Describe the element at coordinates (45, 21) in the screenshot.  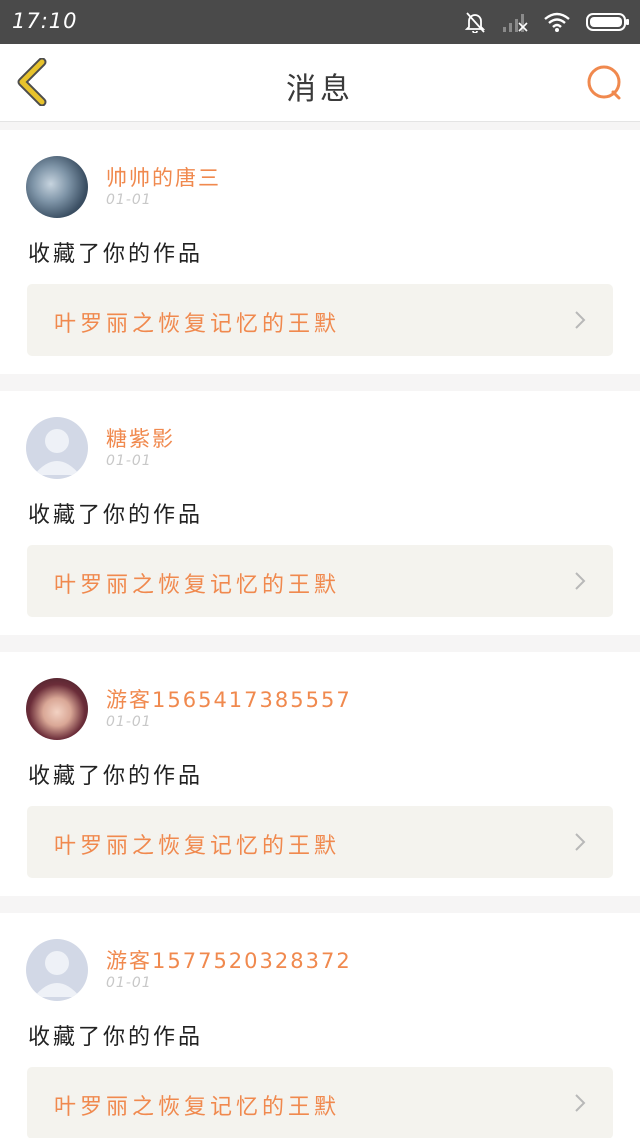
I see `status-time: 17:10` at that location.